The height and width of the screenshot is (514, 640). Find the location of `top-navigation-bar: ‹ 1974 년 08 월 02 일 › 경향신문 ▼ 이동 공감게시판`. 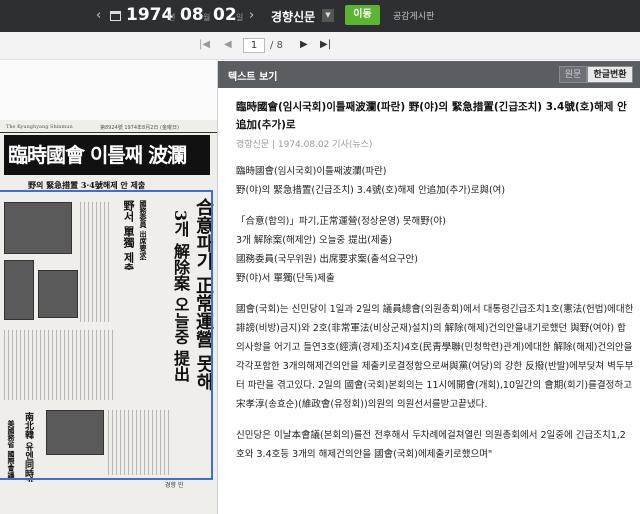

top-navigation-bar: ‹ 1974 년 08 월 02 일 › 경향신문 ▼ 이동 공감게시판 is located at coordinates (320, 16).